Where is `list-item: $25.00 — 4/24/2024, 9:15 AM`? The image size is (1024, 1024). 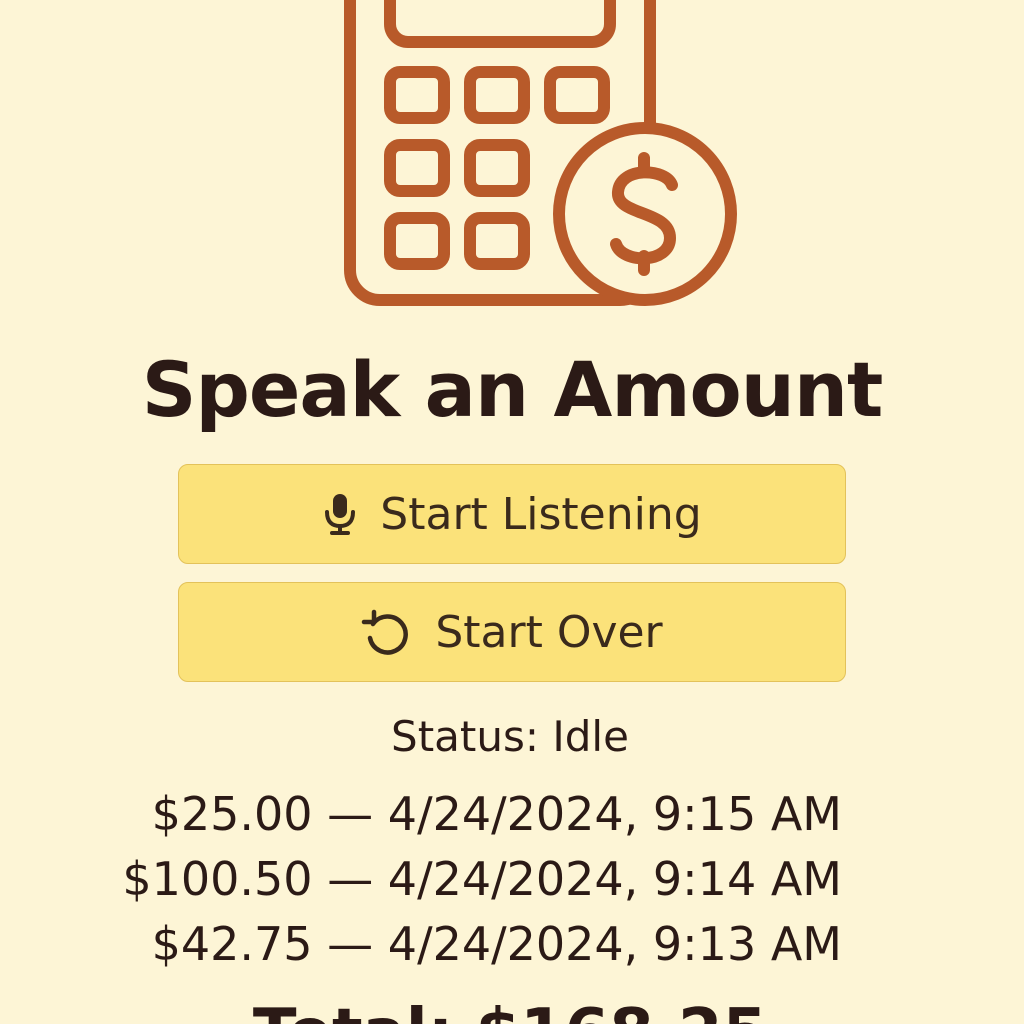 list-item: $25.00 — 4/24/2024, 9:15 AM is located at coordinates (496, 814).